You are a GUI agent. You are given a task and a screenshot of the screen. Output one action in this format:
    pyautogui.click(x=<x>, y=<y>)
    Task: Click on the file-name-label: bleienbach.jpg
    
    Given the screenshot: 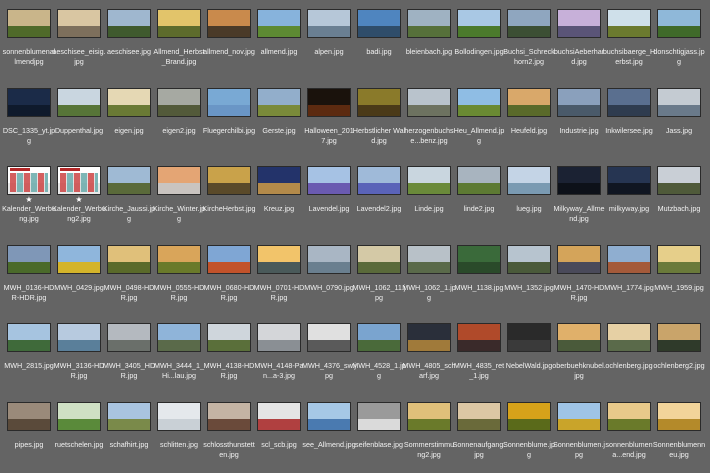 What is the action you would take?
    pyautogui.click(x=429, y=51)
    